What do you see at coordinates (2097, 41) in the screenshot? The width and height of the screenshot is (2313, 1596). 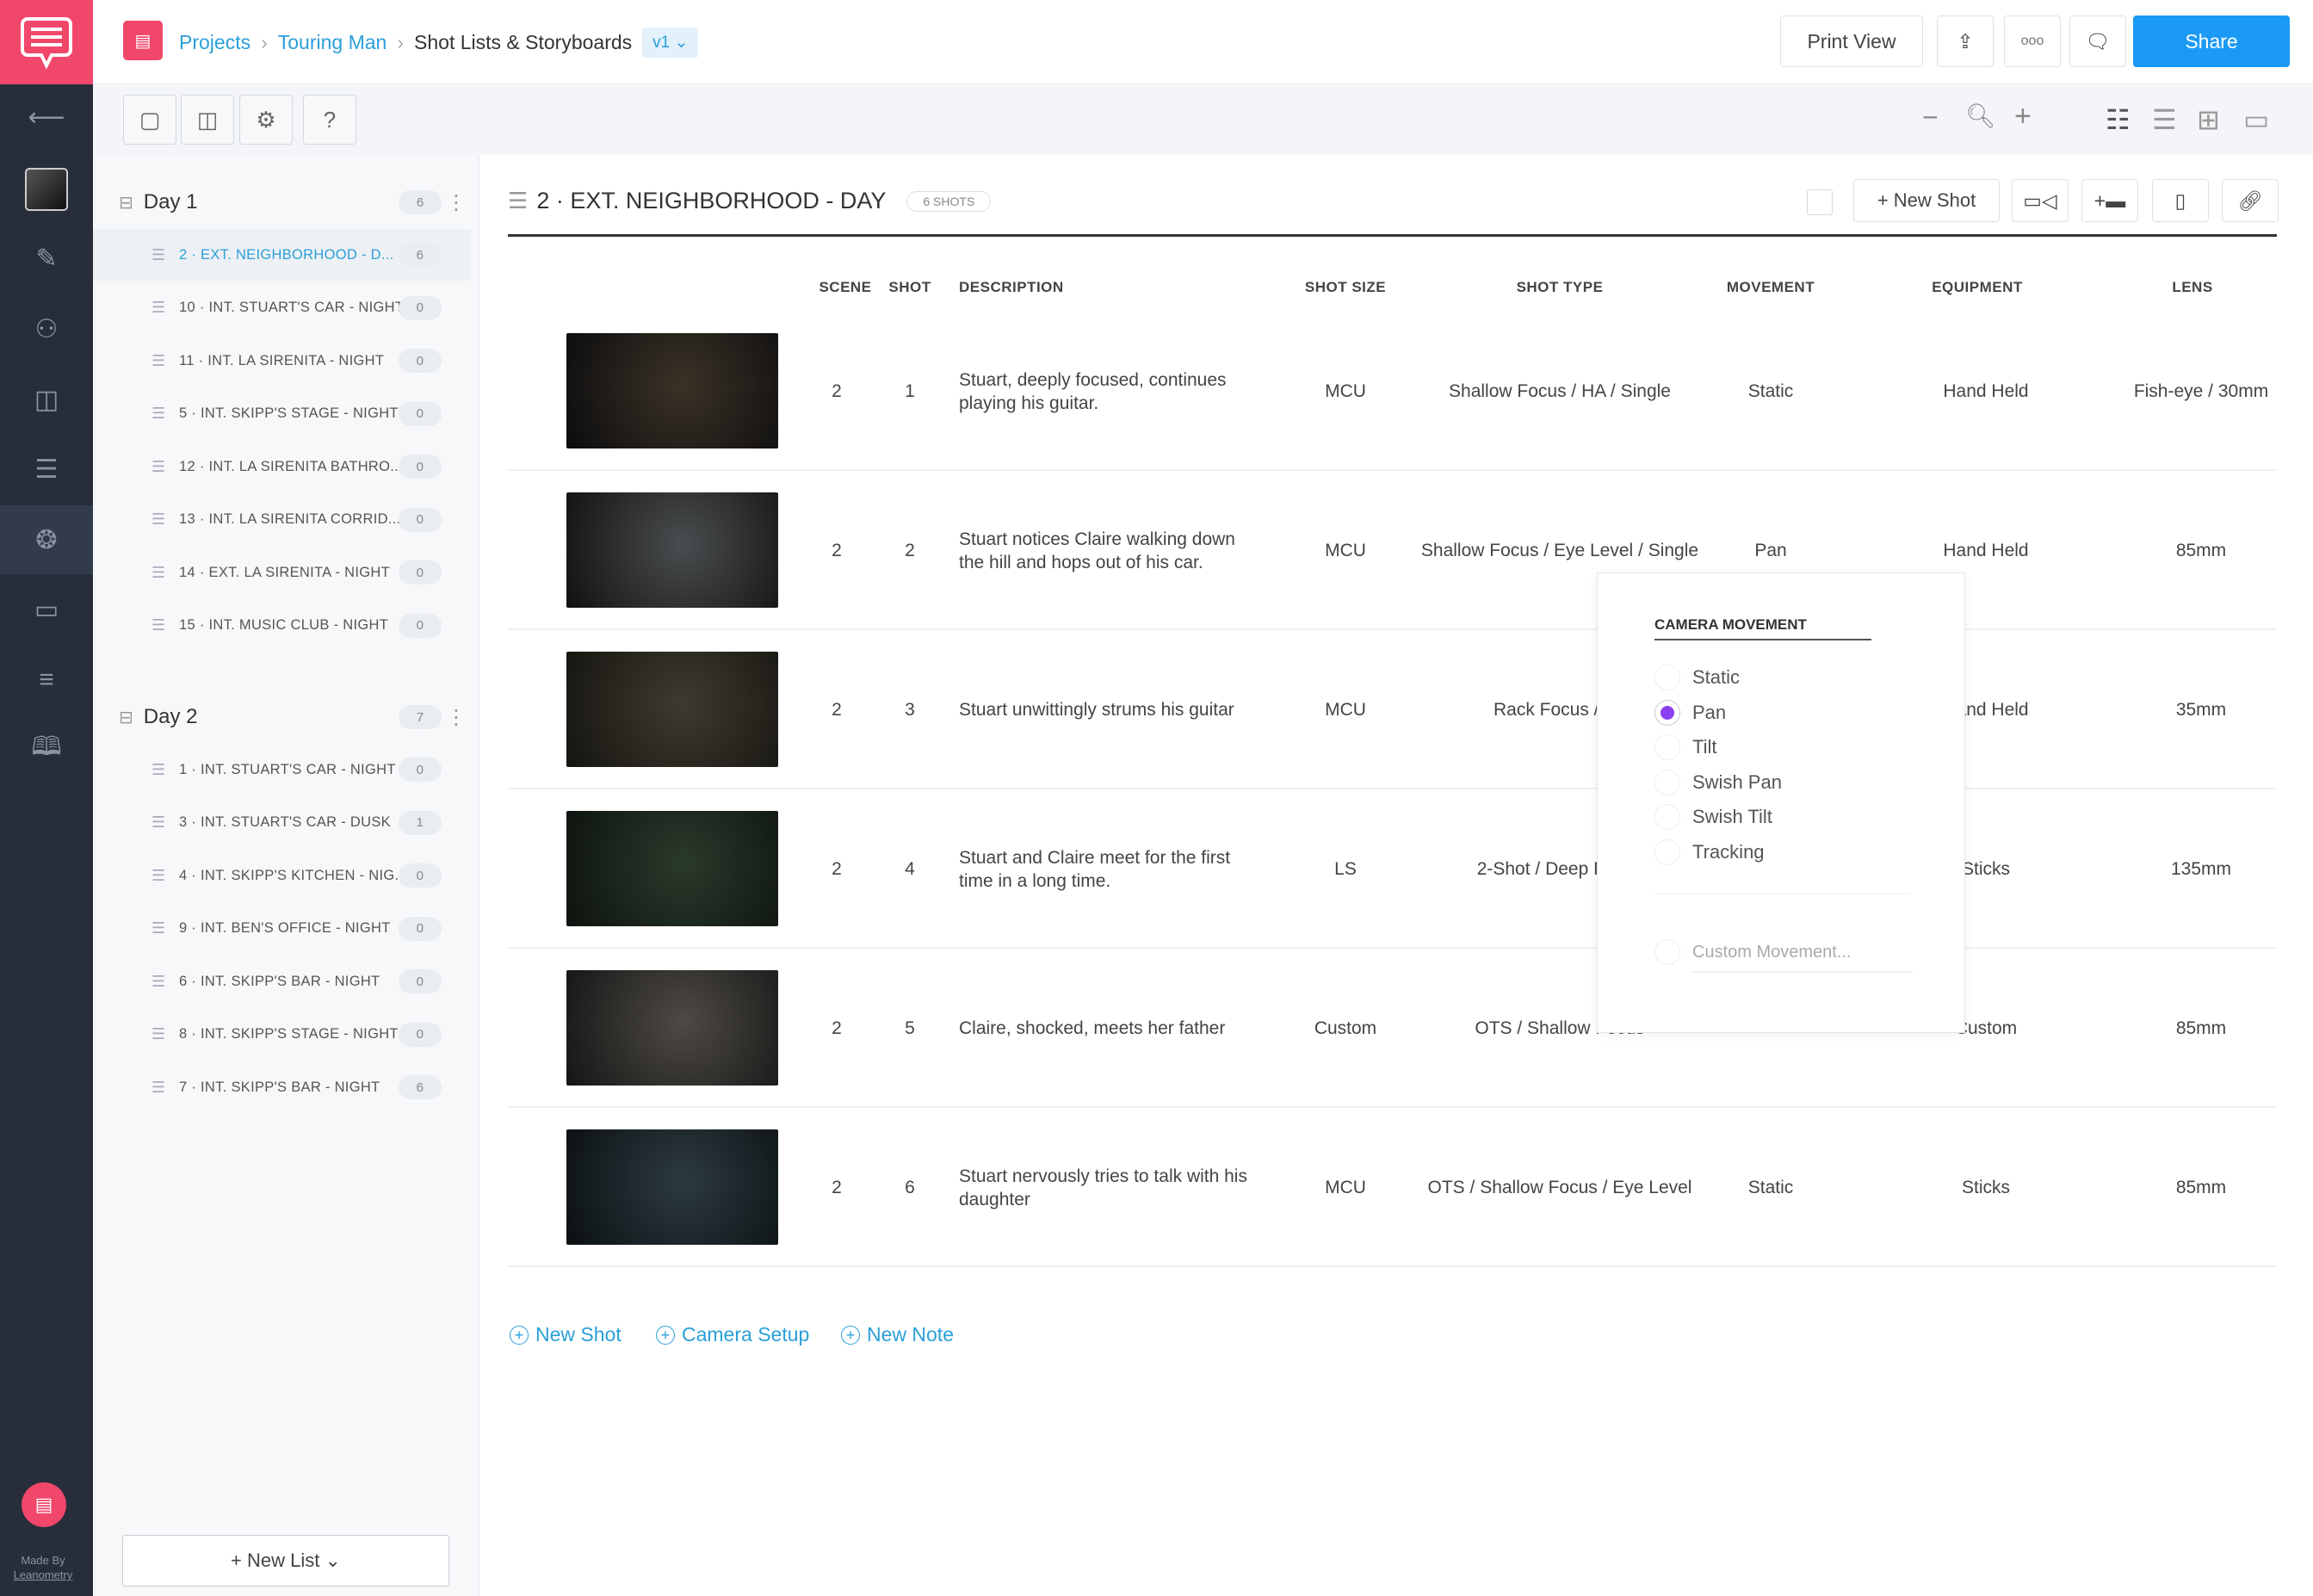 I see `comments-icon: 🗨` at bounding box center [2097, 41].